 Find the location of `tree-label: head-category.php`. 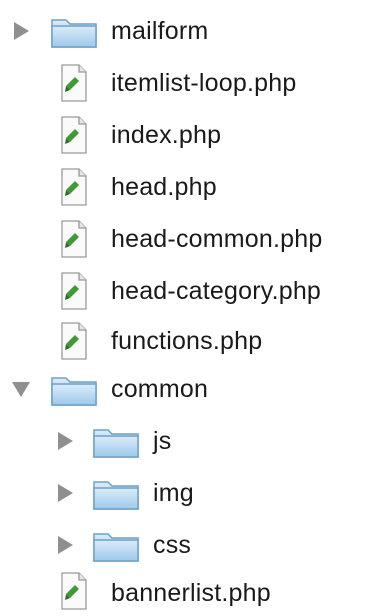

tree-label: head-category.php is located at coordinates (216, 291).